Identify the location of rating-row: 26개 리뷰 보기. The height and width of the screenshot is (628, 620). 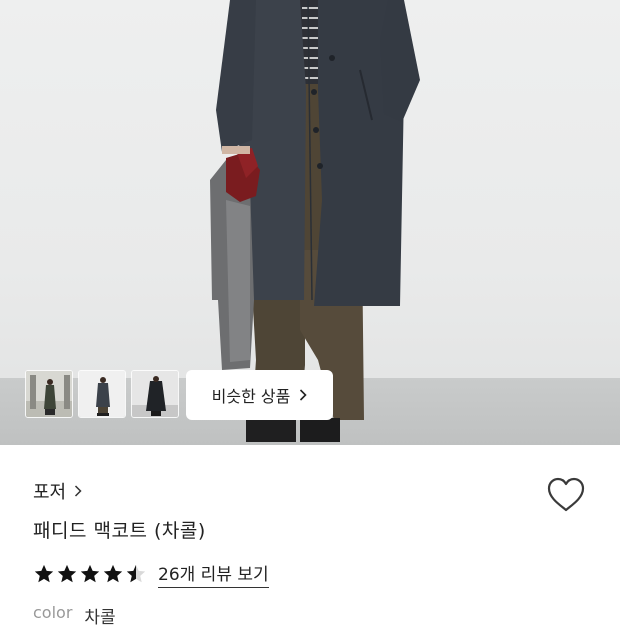
(151, 574).